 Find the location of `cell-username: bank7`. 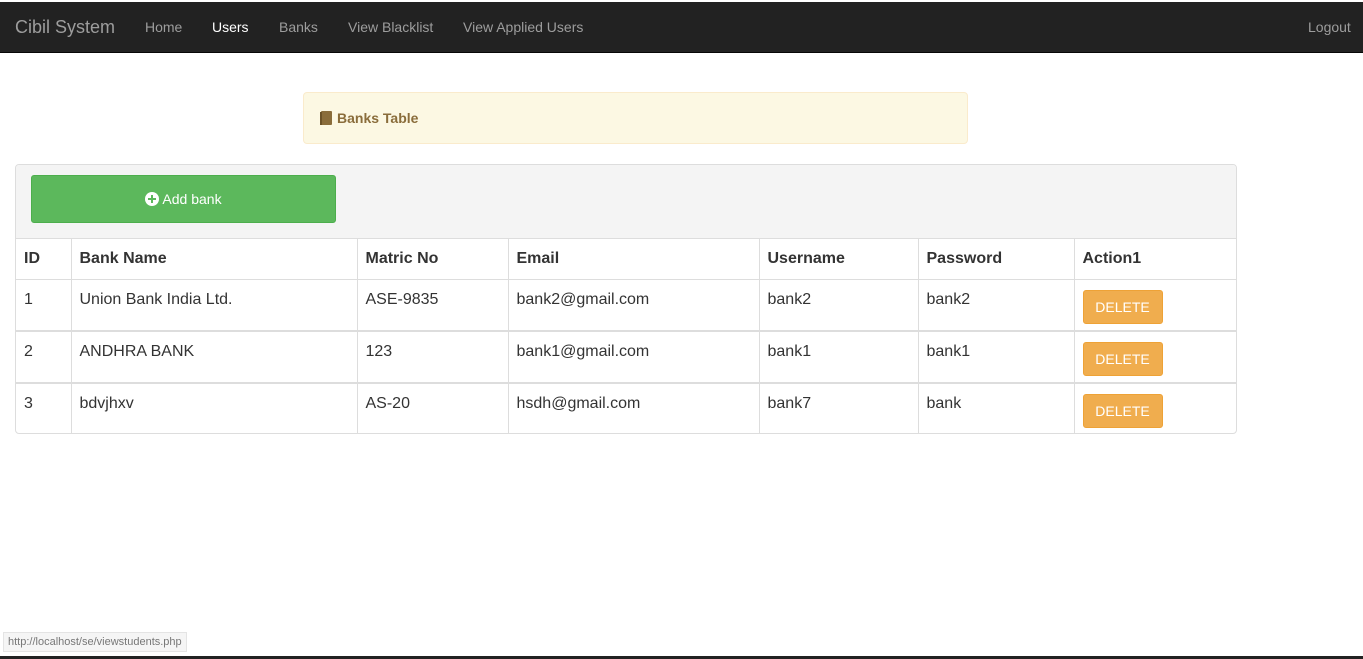

cell-username: bank7 is located at coordinates (839, 408).